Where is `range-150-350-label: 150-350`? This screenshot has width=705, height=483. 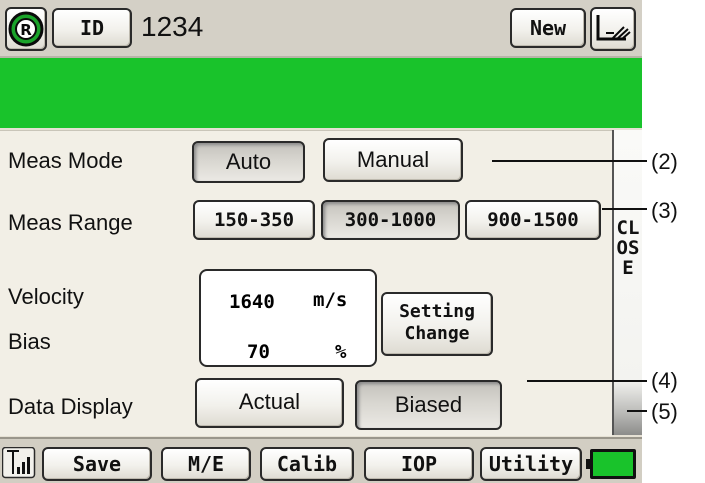
range-150-350-label: 150-350 is located at coordinates (254, 220).